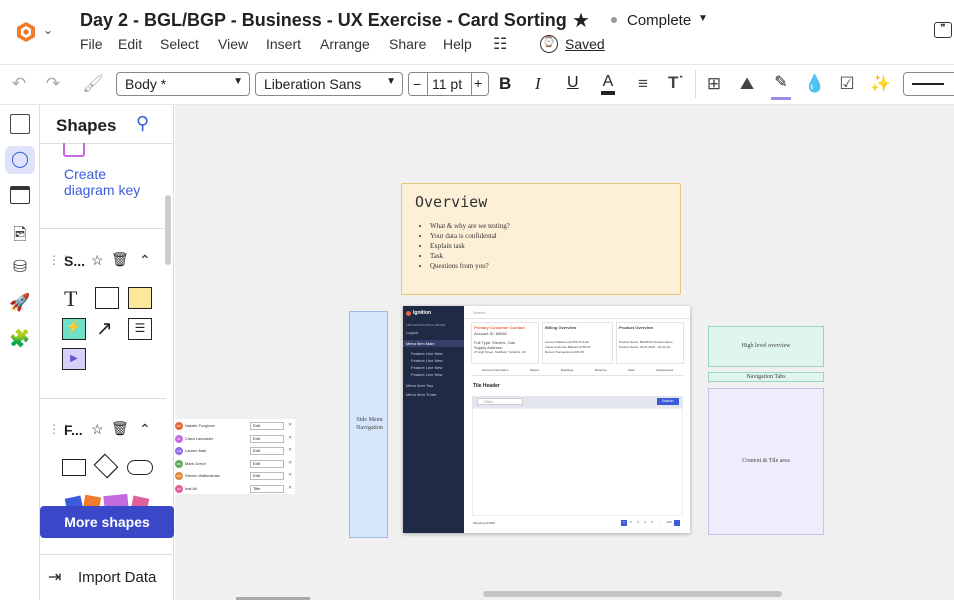 The image size is (954, 600). Describe the element at coordinates (20, 341) in the screenshot. I see `puzzle-icon: 🧩` at that location.